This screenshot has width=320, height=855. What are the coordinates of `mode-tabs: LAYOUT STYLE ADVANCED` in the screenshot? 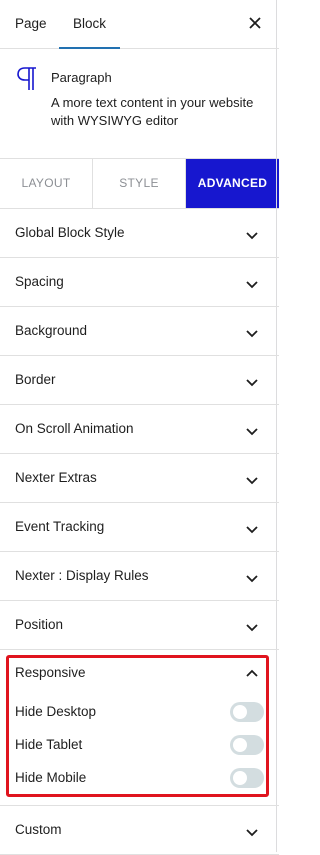 It's located at (139, 184).